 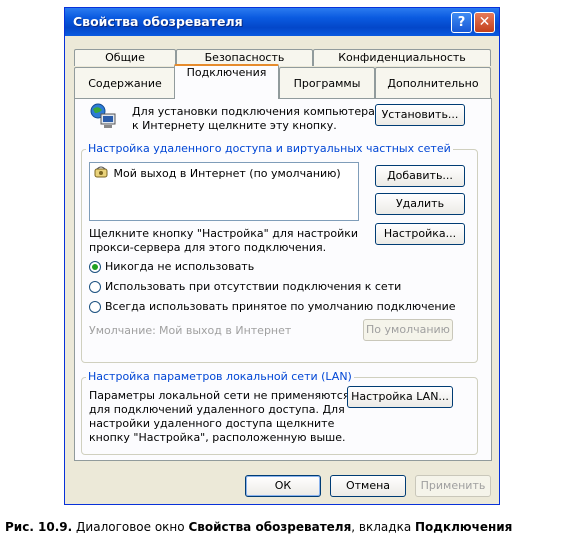 What do you see at coordinates (179, 266) in the screenshot?
I see `radio-never-dial-label: Никогда не использовать` at bounding box center [179, 266].